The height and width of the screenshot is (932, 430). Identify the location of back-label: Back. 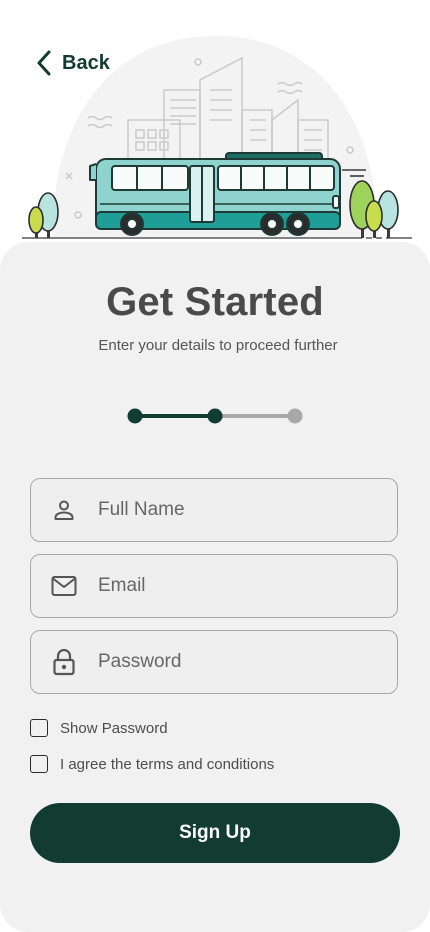
(86, 62).